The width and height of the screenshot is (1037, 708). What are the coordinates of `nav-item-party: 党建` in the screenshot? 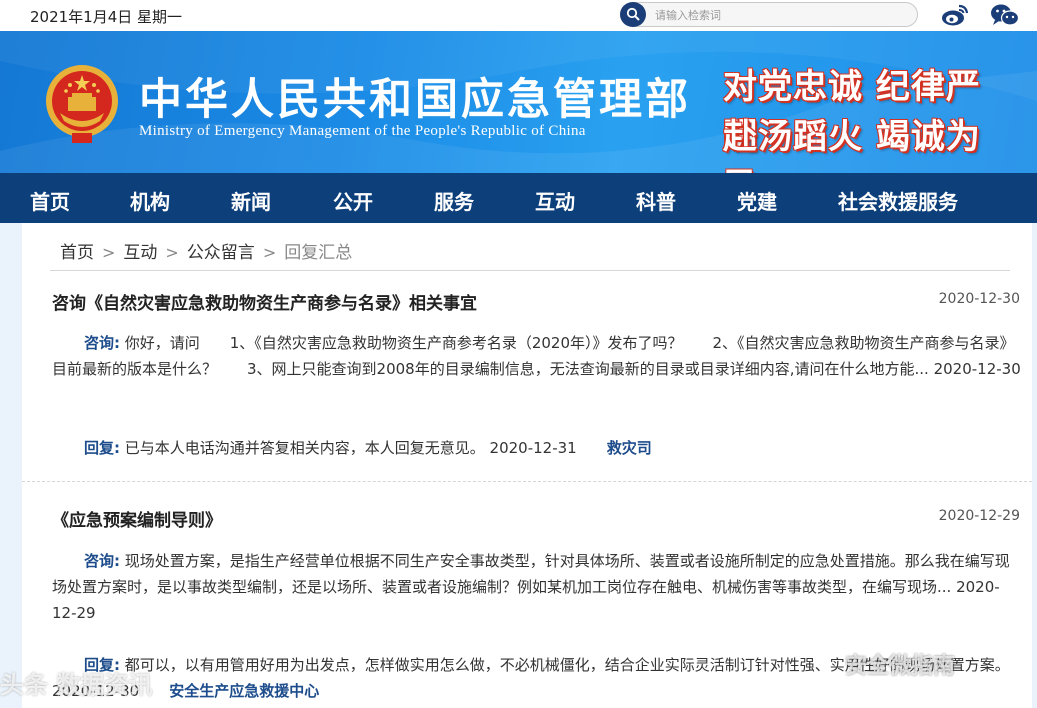 It's located at (757, 200).